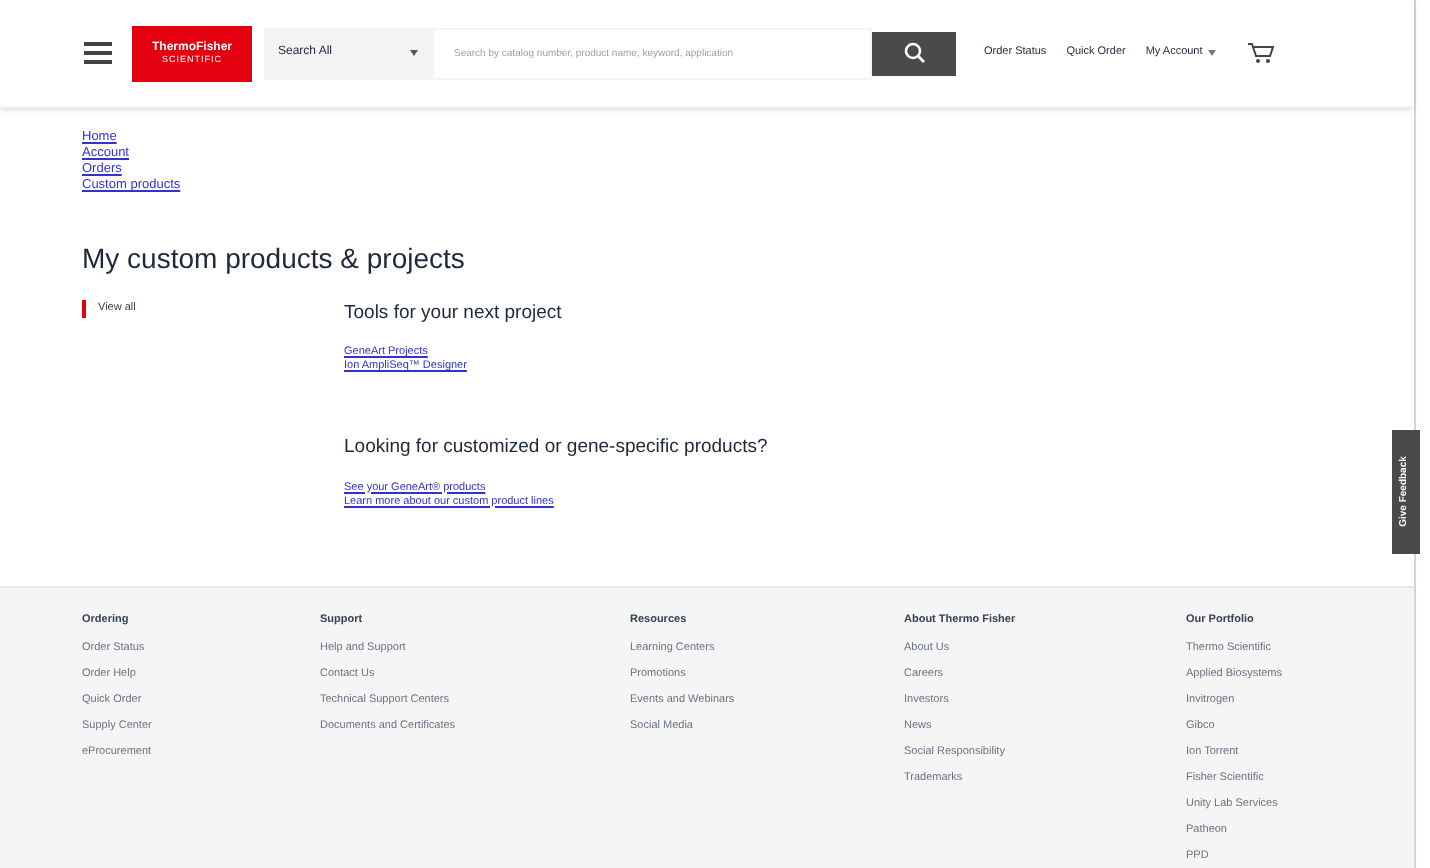 The width and height of the screenshot is (1430, 868). Describe the element at coordinates (454, 314) in the screenshot. I see `section-heading: Tools for your next project` at that location.